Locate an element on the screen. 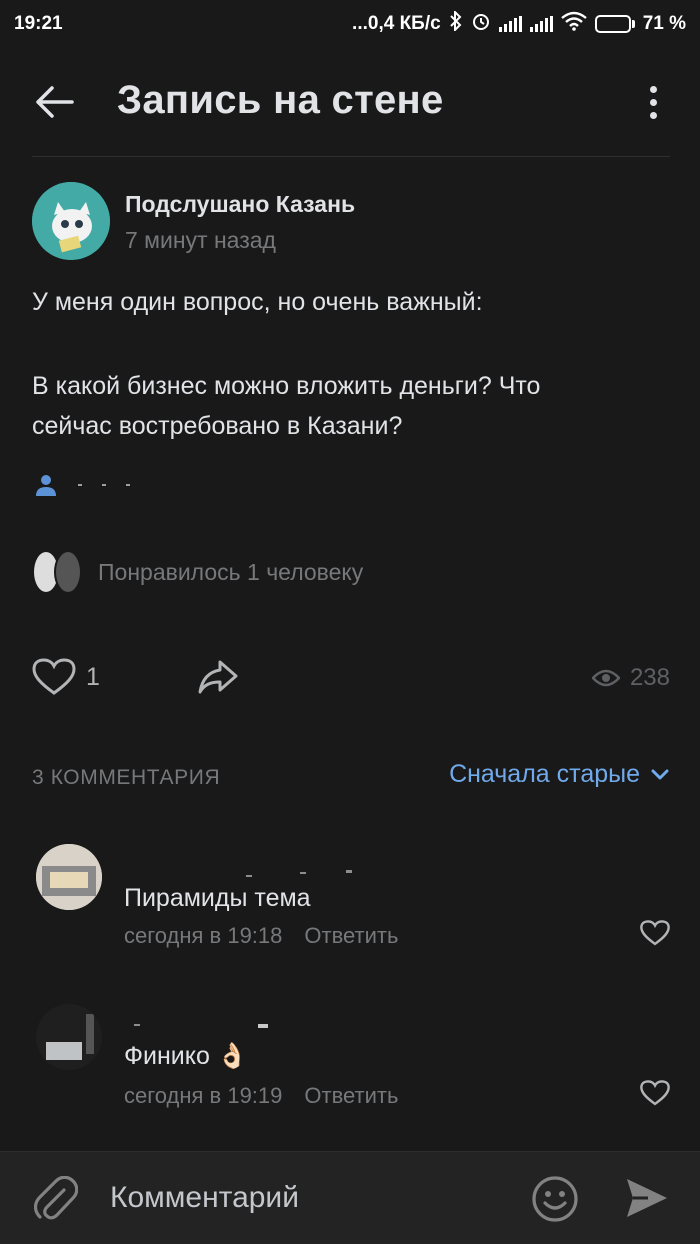  more-menu-button is located at coordinates (653, 102).